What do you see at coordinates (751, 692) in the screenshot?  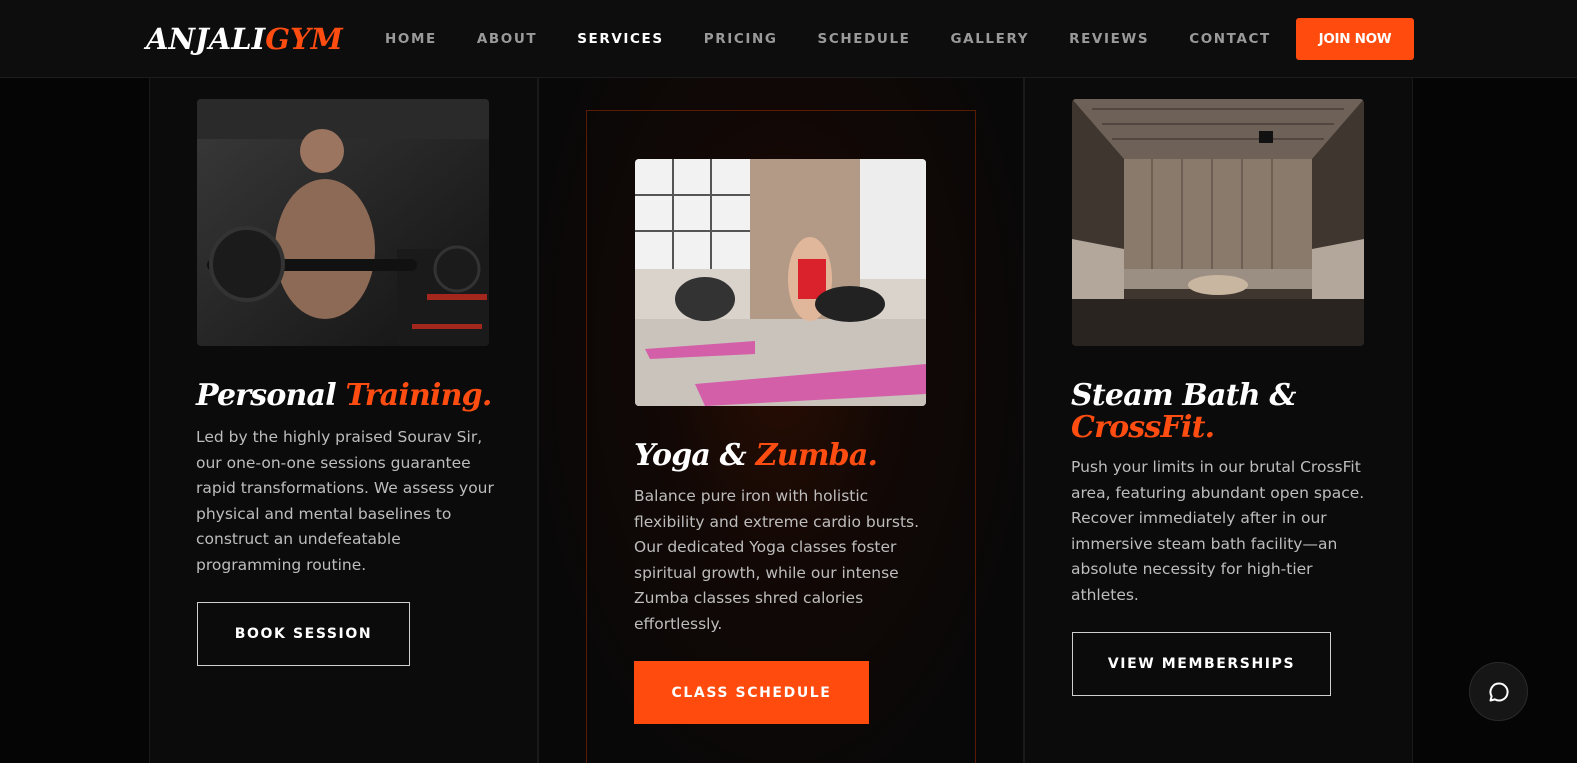 I see `class-schedule-button: CLASS SCHEDULE` at bounding box center [751, 692].